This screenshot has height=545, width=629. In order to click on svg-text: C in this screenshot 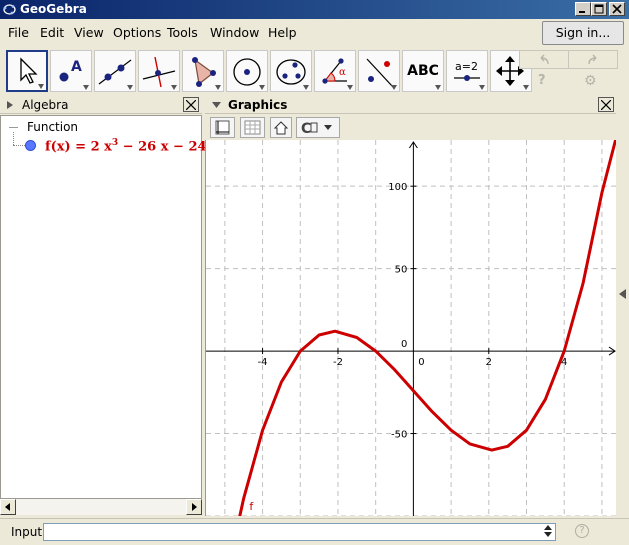, I will do `click(306, 129)`.